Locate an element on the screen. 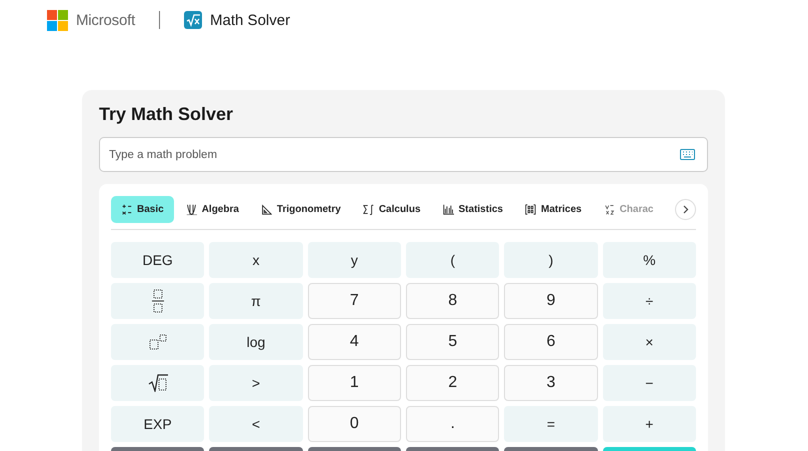 The width and height of the screenshot is (808, 451). keypad-key: = is located at coordinates (551, 424).